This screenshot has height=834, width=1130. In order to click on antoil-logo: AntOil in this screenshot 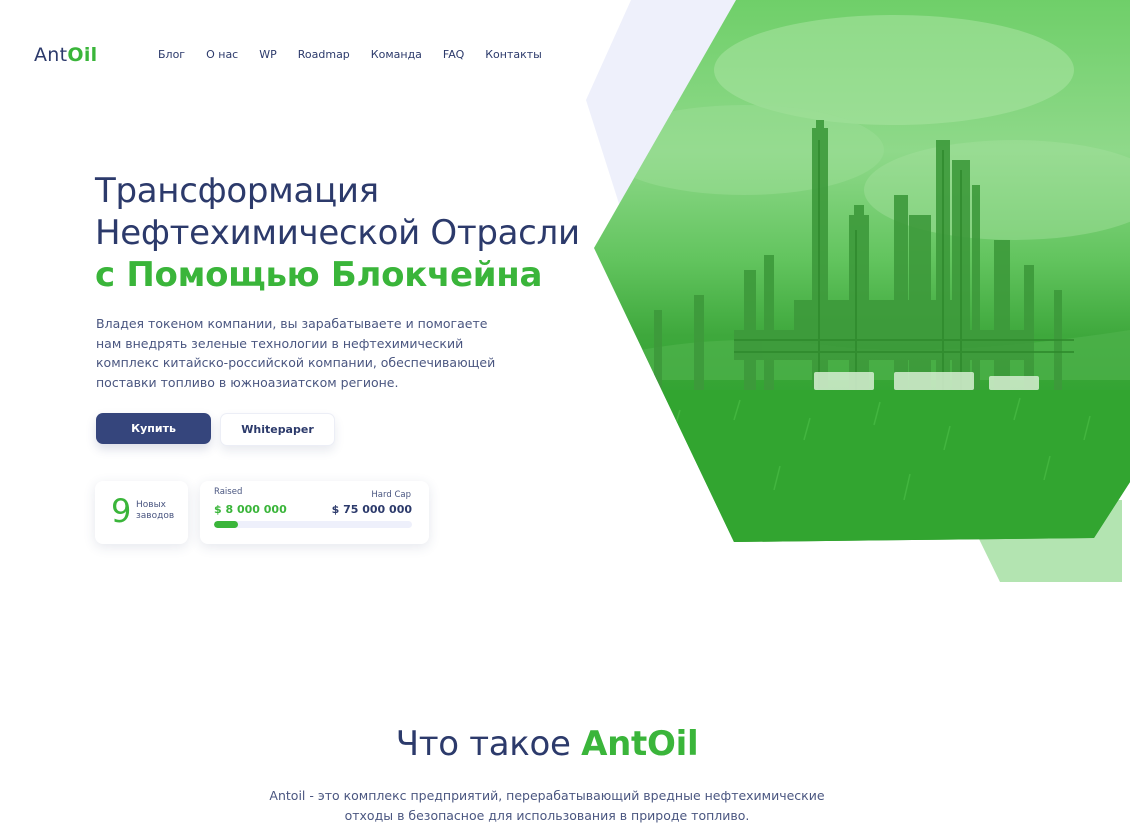, I will do `click(65, 55)`.